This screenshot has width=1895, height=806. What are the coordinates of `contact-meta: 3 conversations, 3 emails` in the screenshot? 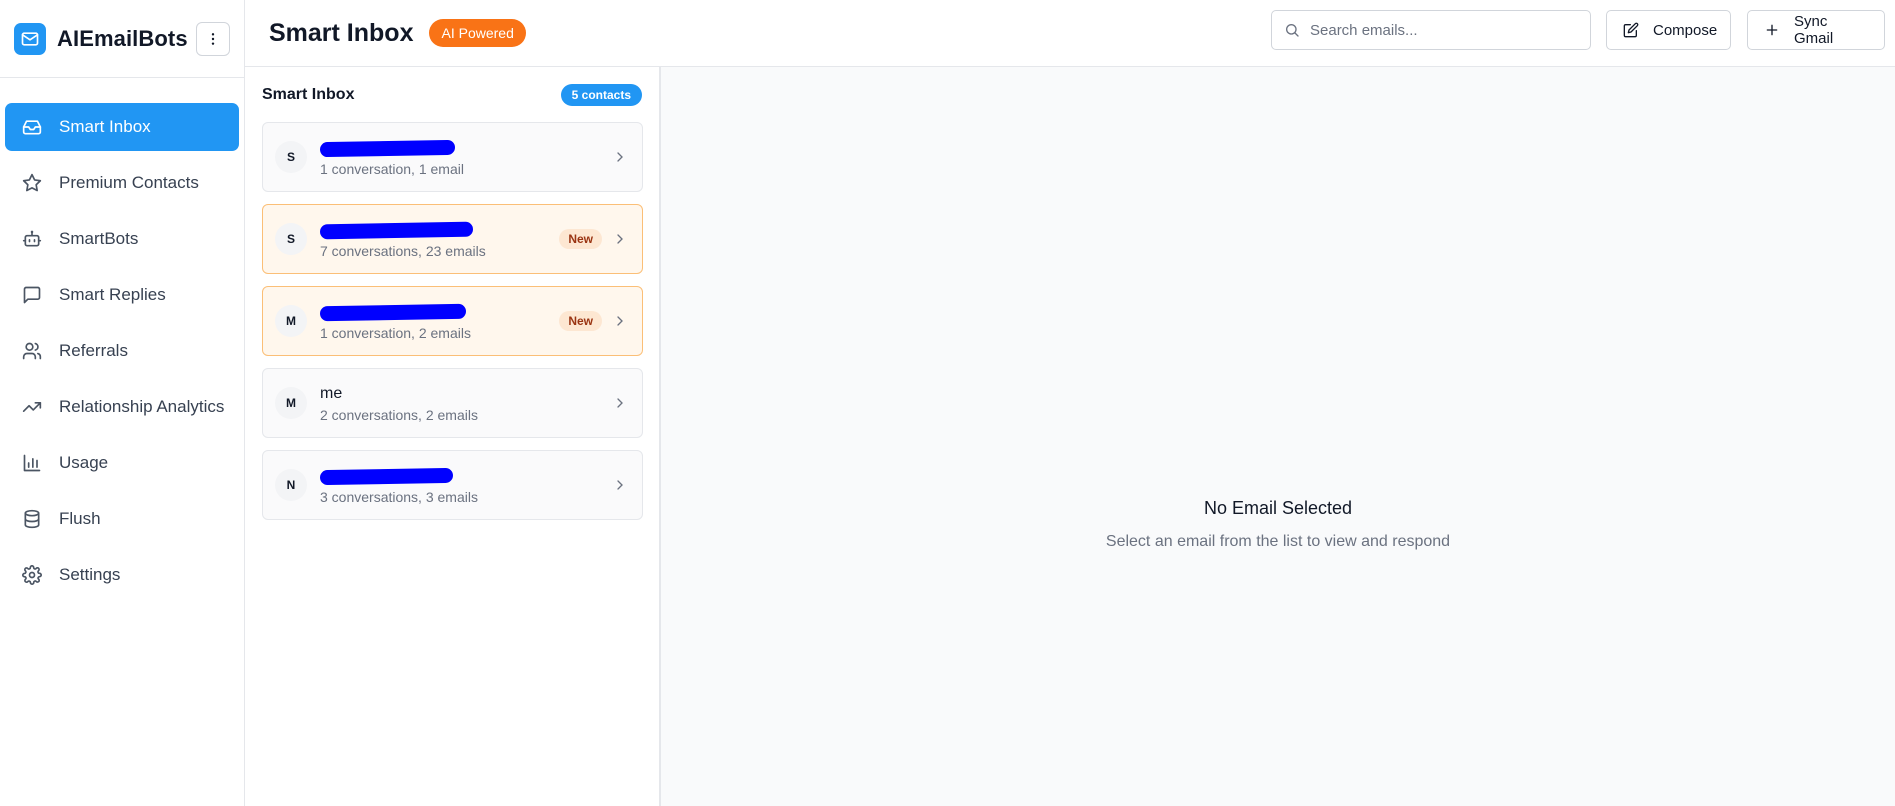 It's located at (399, 496).